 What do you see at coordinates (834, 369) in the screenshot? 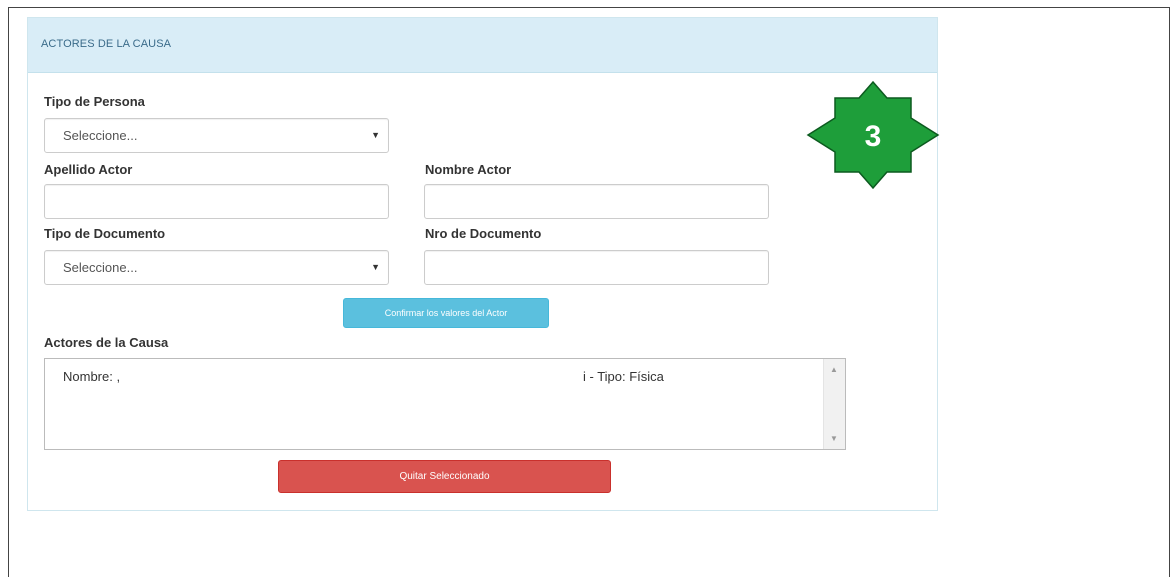
I see `scroll-up-arrow-icon: ▲` at bounding box center [834, 369].